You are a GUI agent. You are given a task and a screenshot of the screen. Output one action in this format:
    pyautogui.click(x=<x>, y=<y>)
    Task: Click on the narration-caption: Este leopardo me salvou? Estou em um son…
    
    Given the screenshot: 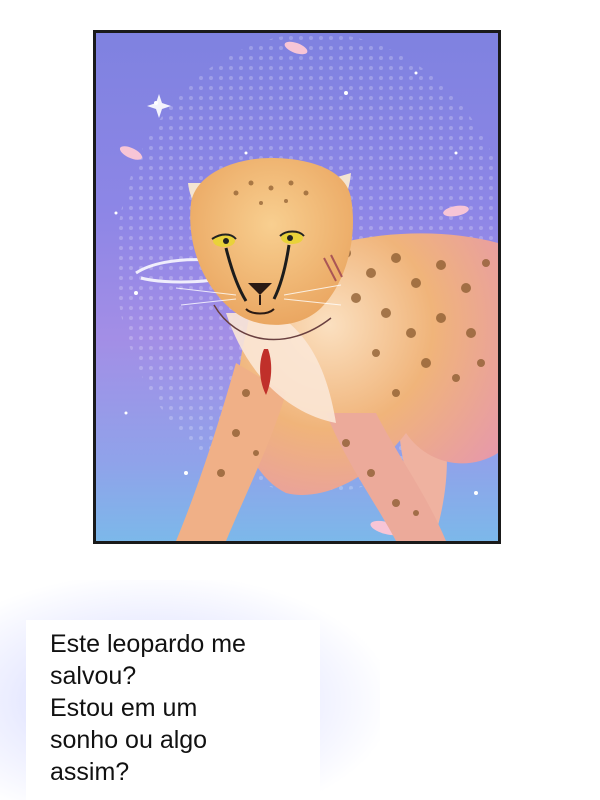 What is the action you would take?
    pyautogui.click(x=173, y=710)
    